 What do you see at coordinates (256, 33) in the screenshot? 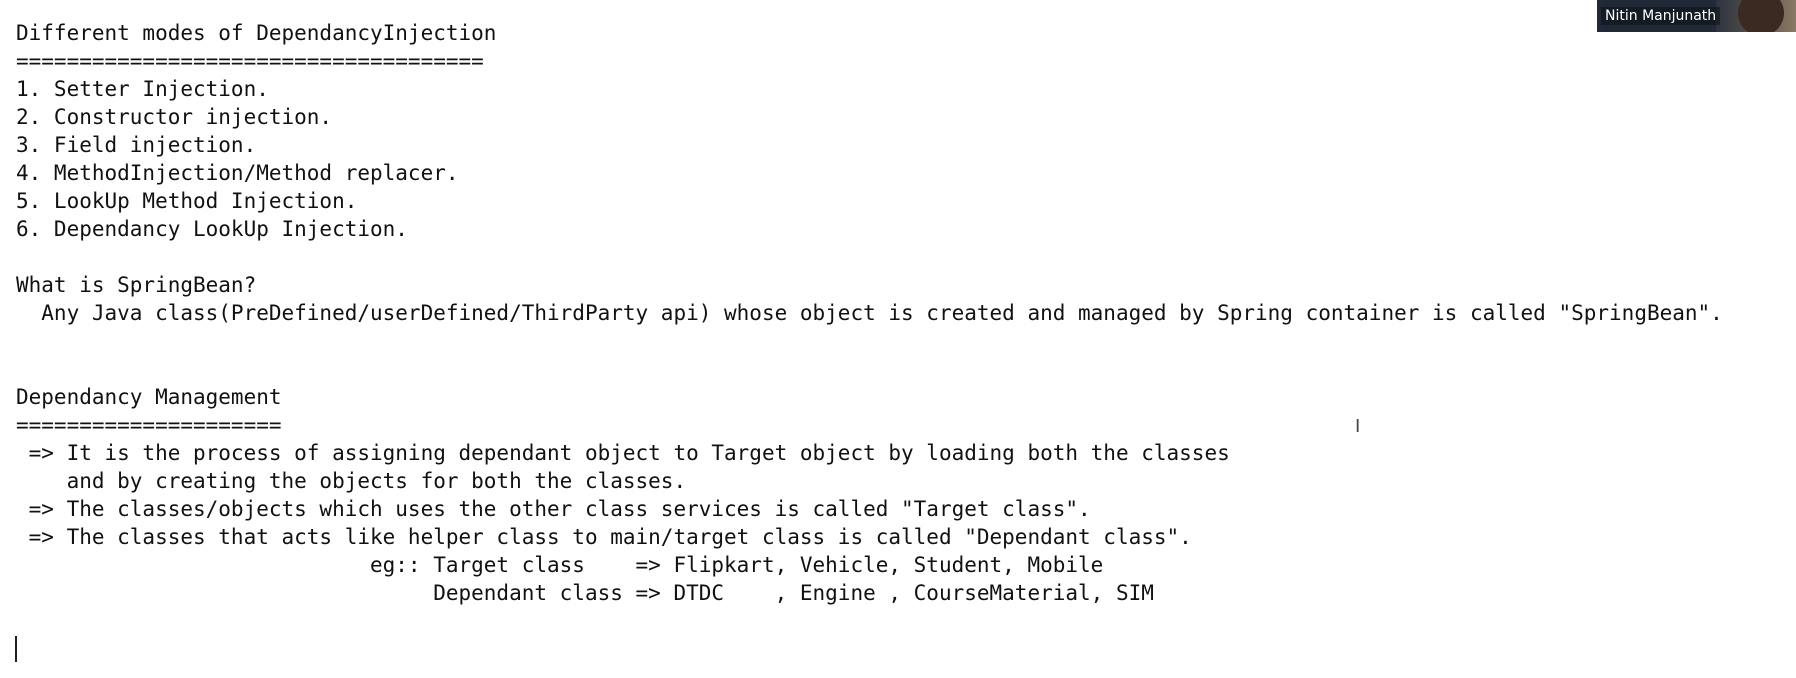
I see `heading-line: Different modes of DependancyInjection` at bounding box center [256, 33].